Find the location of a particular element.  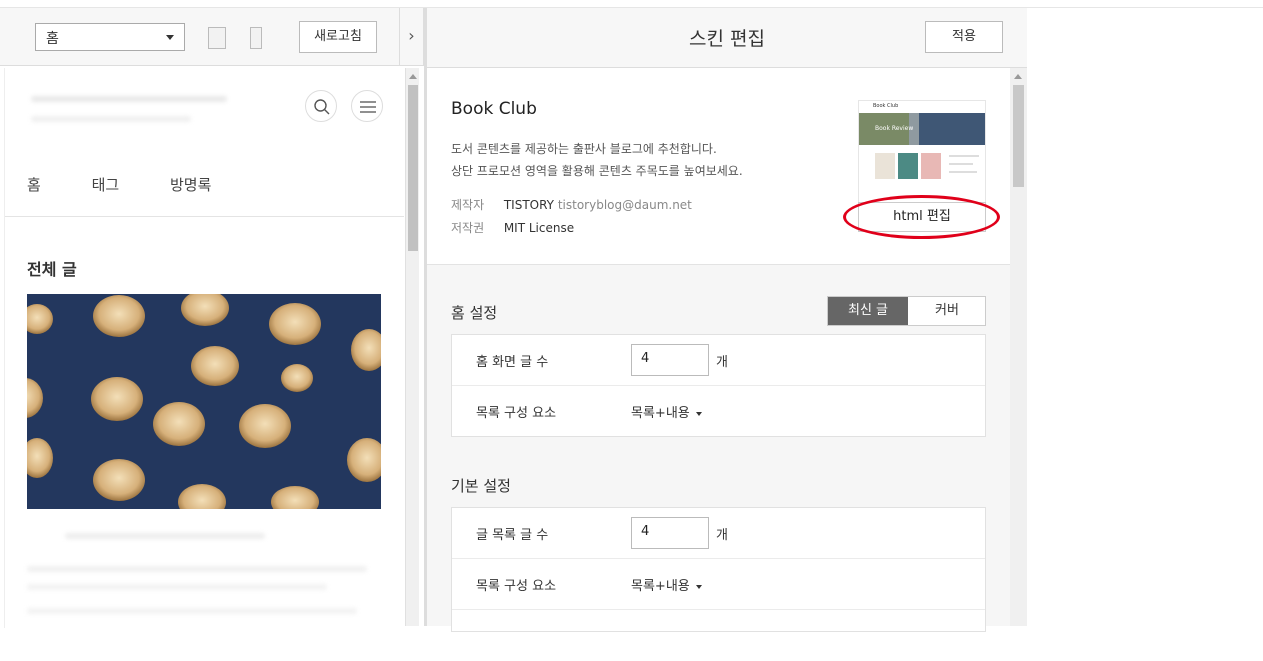

section-title: 전체 글 is located at coordinates (52, 269).